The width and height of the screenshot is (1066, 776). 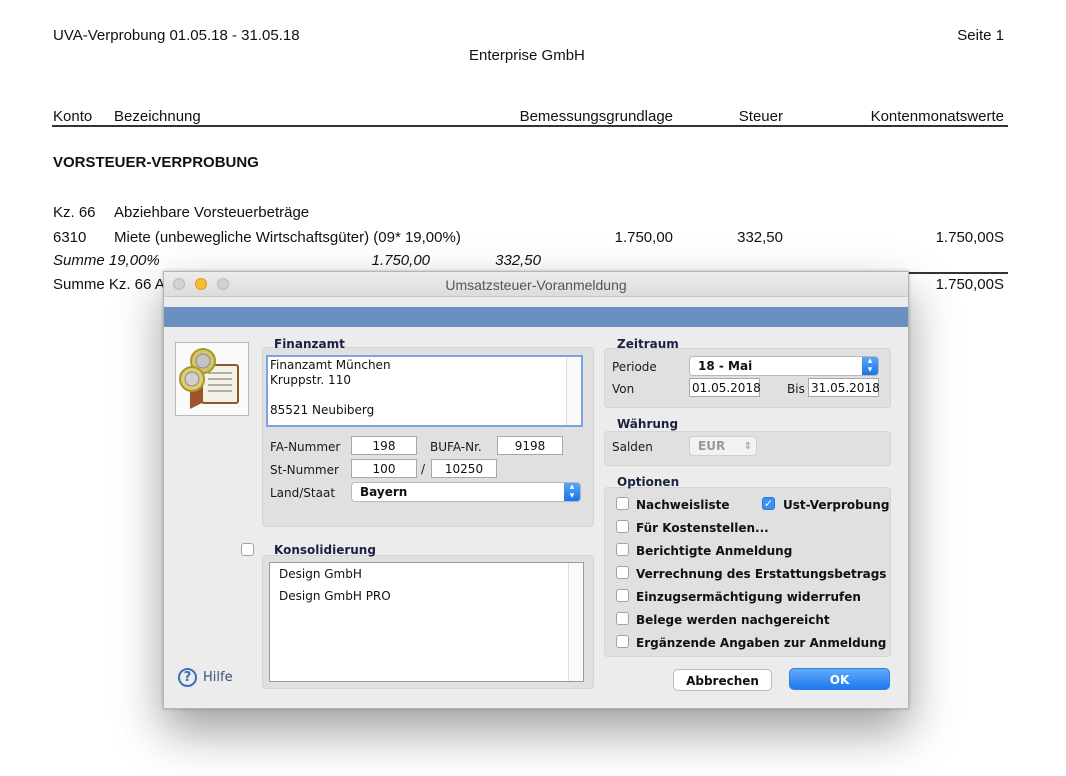 What do you see at coordinates (530, 126) in the screenshot?
I see `header-divider` at bounding box center [530, 126].